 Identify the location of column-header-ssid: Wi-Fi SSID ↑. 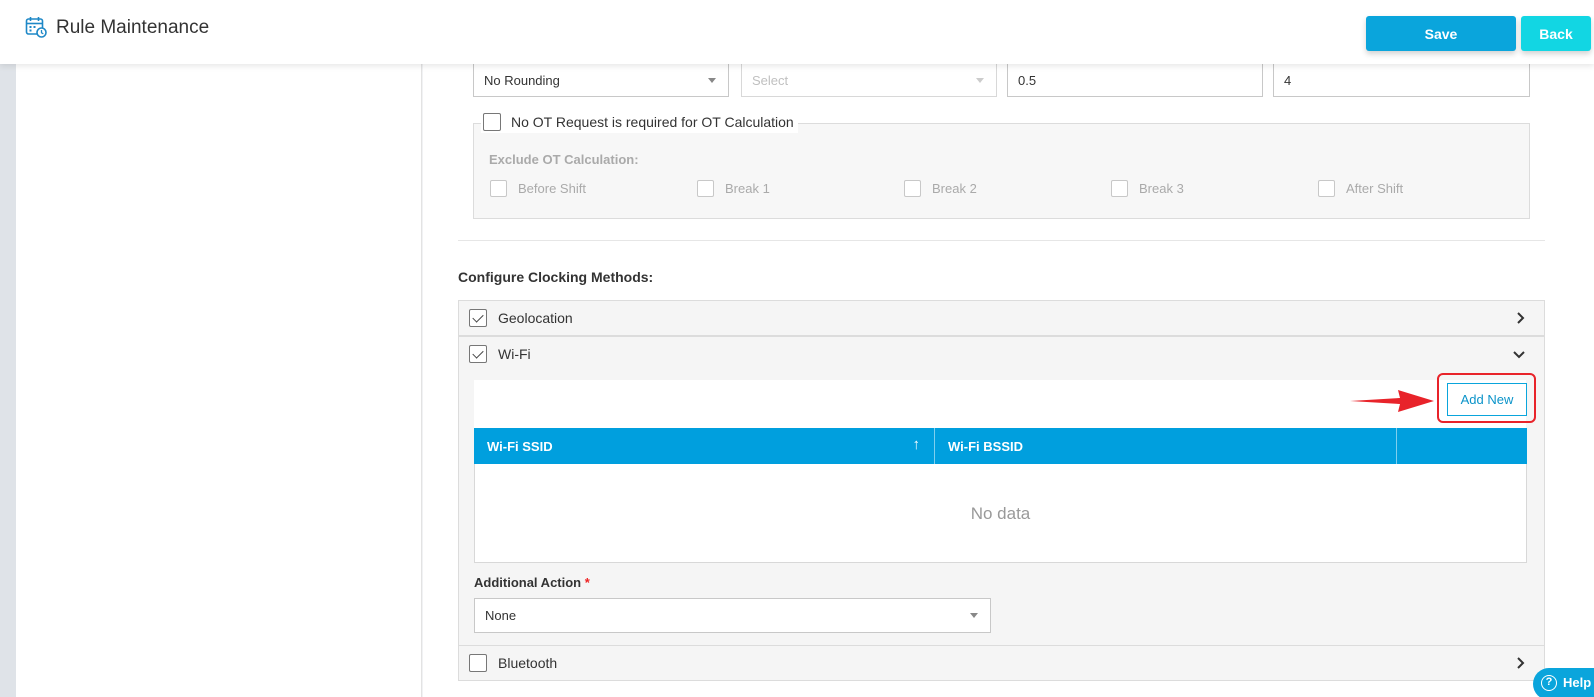
(704, 446).